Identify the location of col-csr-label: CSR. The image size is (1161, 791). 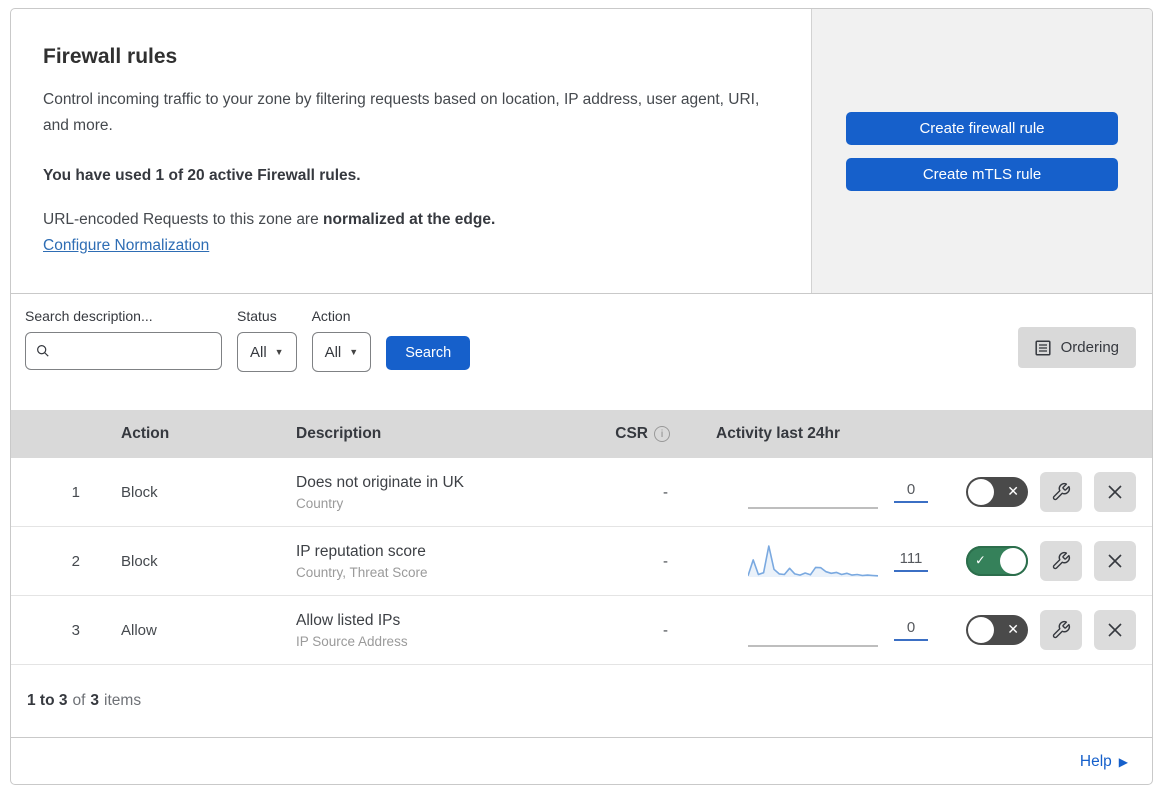
(631, 433).